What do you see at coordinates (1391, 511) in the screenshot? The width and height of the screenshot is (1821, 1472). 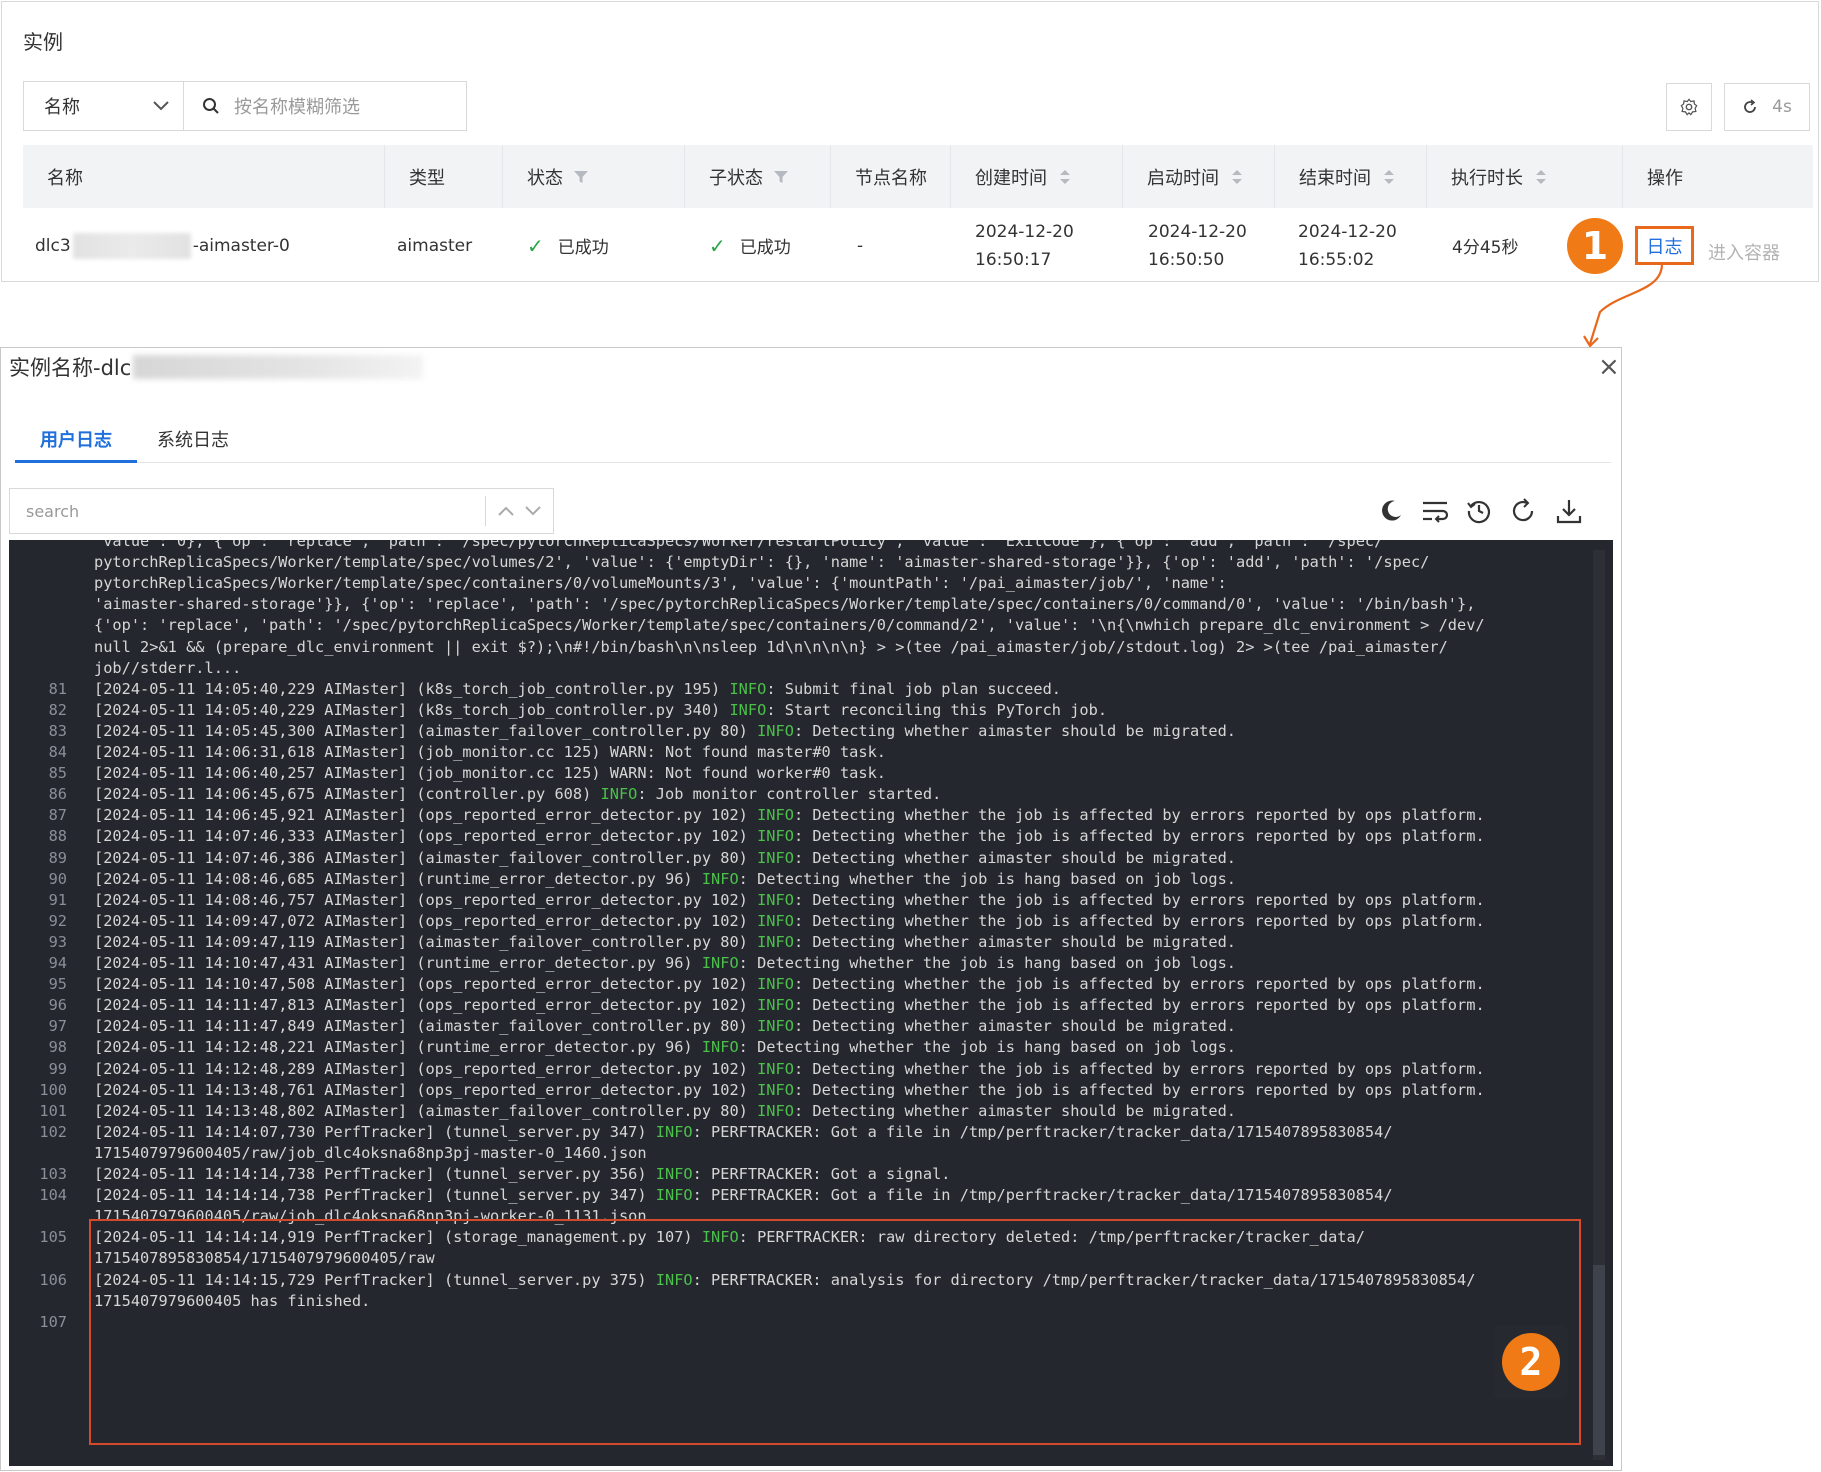 I see `dark-mode-icon` at bounding box center [1391, 511].